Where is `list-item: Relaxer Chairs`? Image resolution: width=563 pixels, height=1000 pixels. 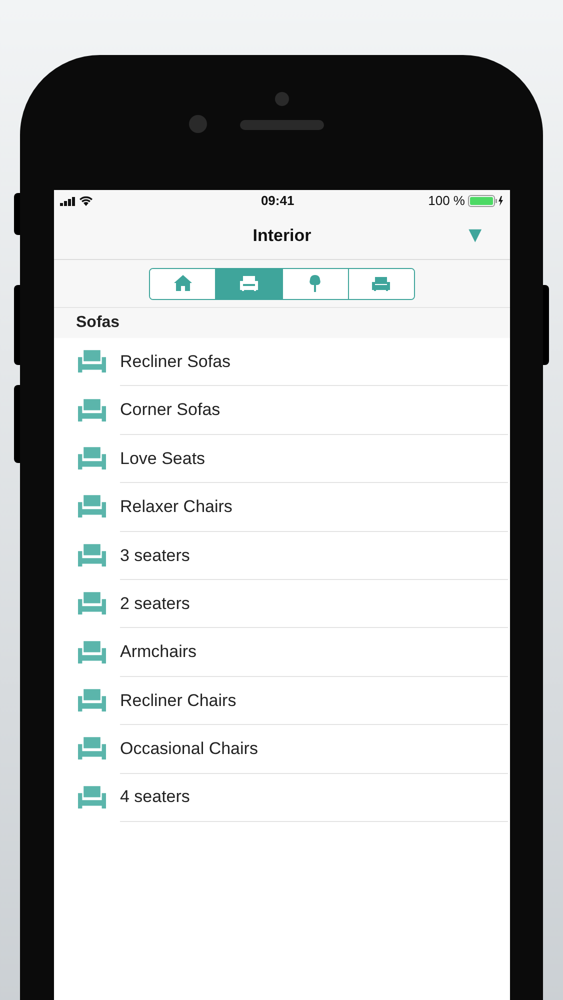
list-item: Relaxer Chairs is located at coordinates (282, 507).